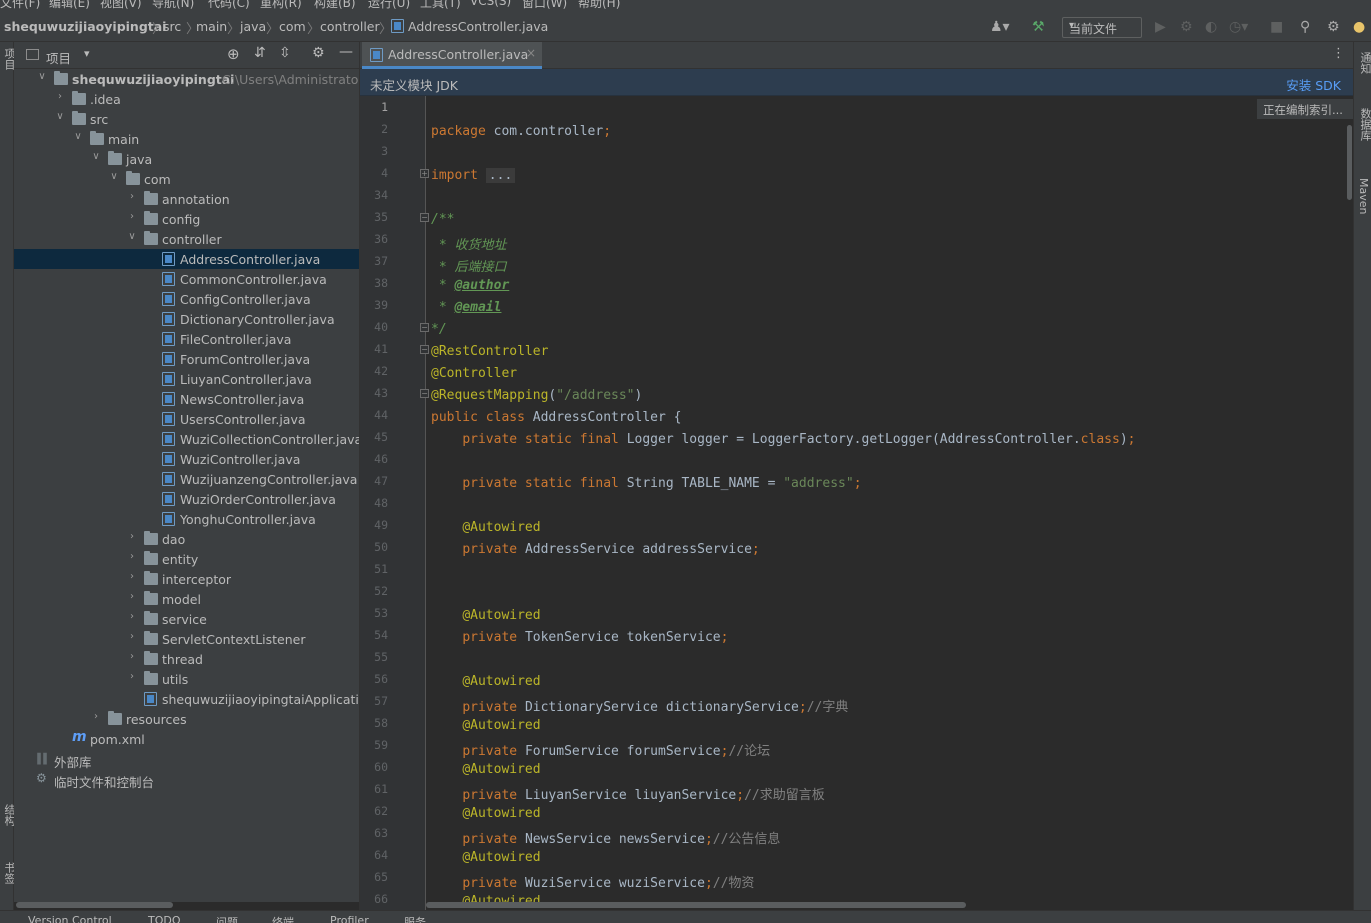 This screenshot has width=1371, height=923. Describe the element at coordinates (1186, 27) in the screenshot. I see `debug-icon: ⚙` at that location.